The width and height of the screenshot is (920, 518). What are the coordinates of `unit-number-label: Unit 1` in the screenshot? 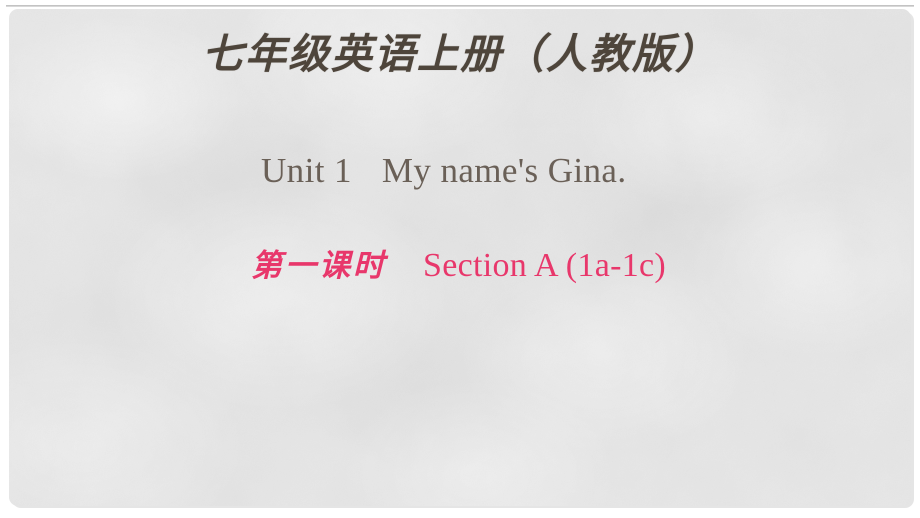 It's located at (306, 170).